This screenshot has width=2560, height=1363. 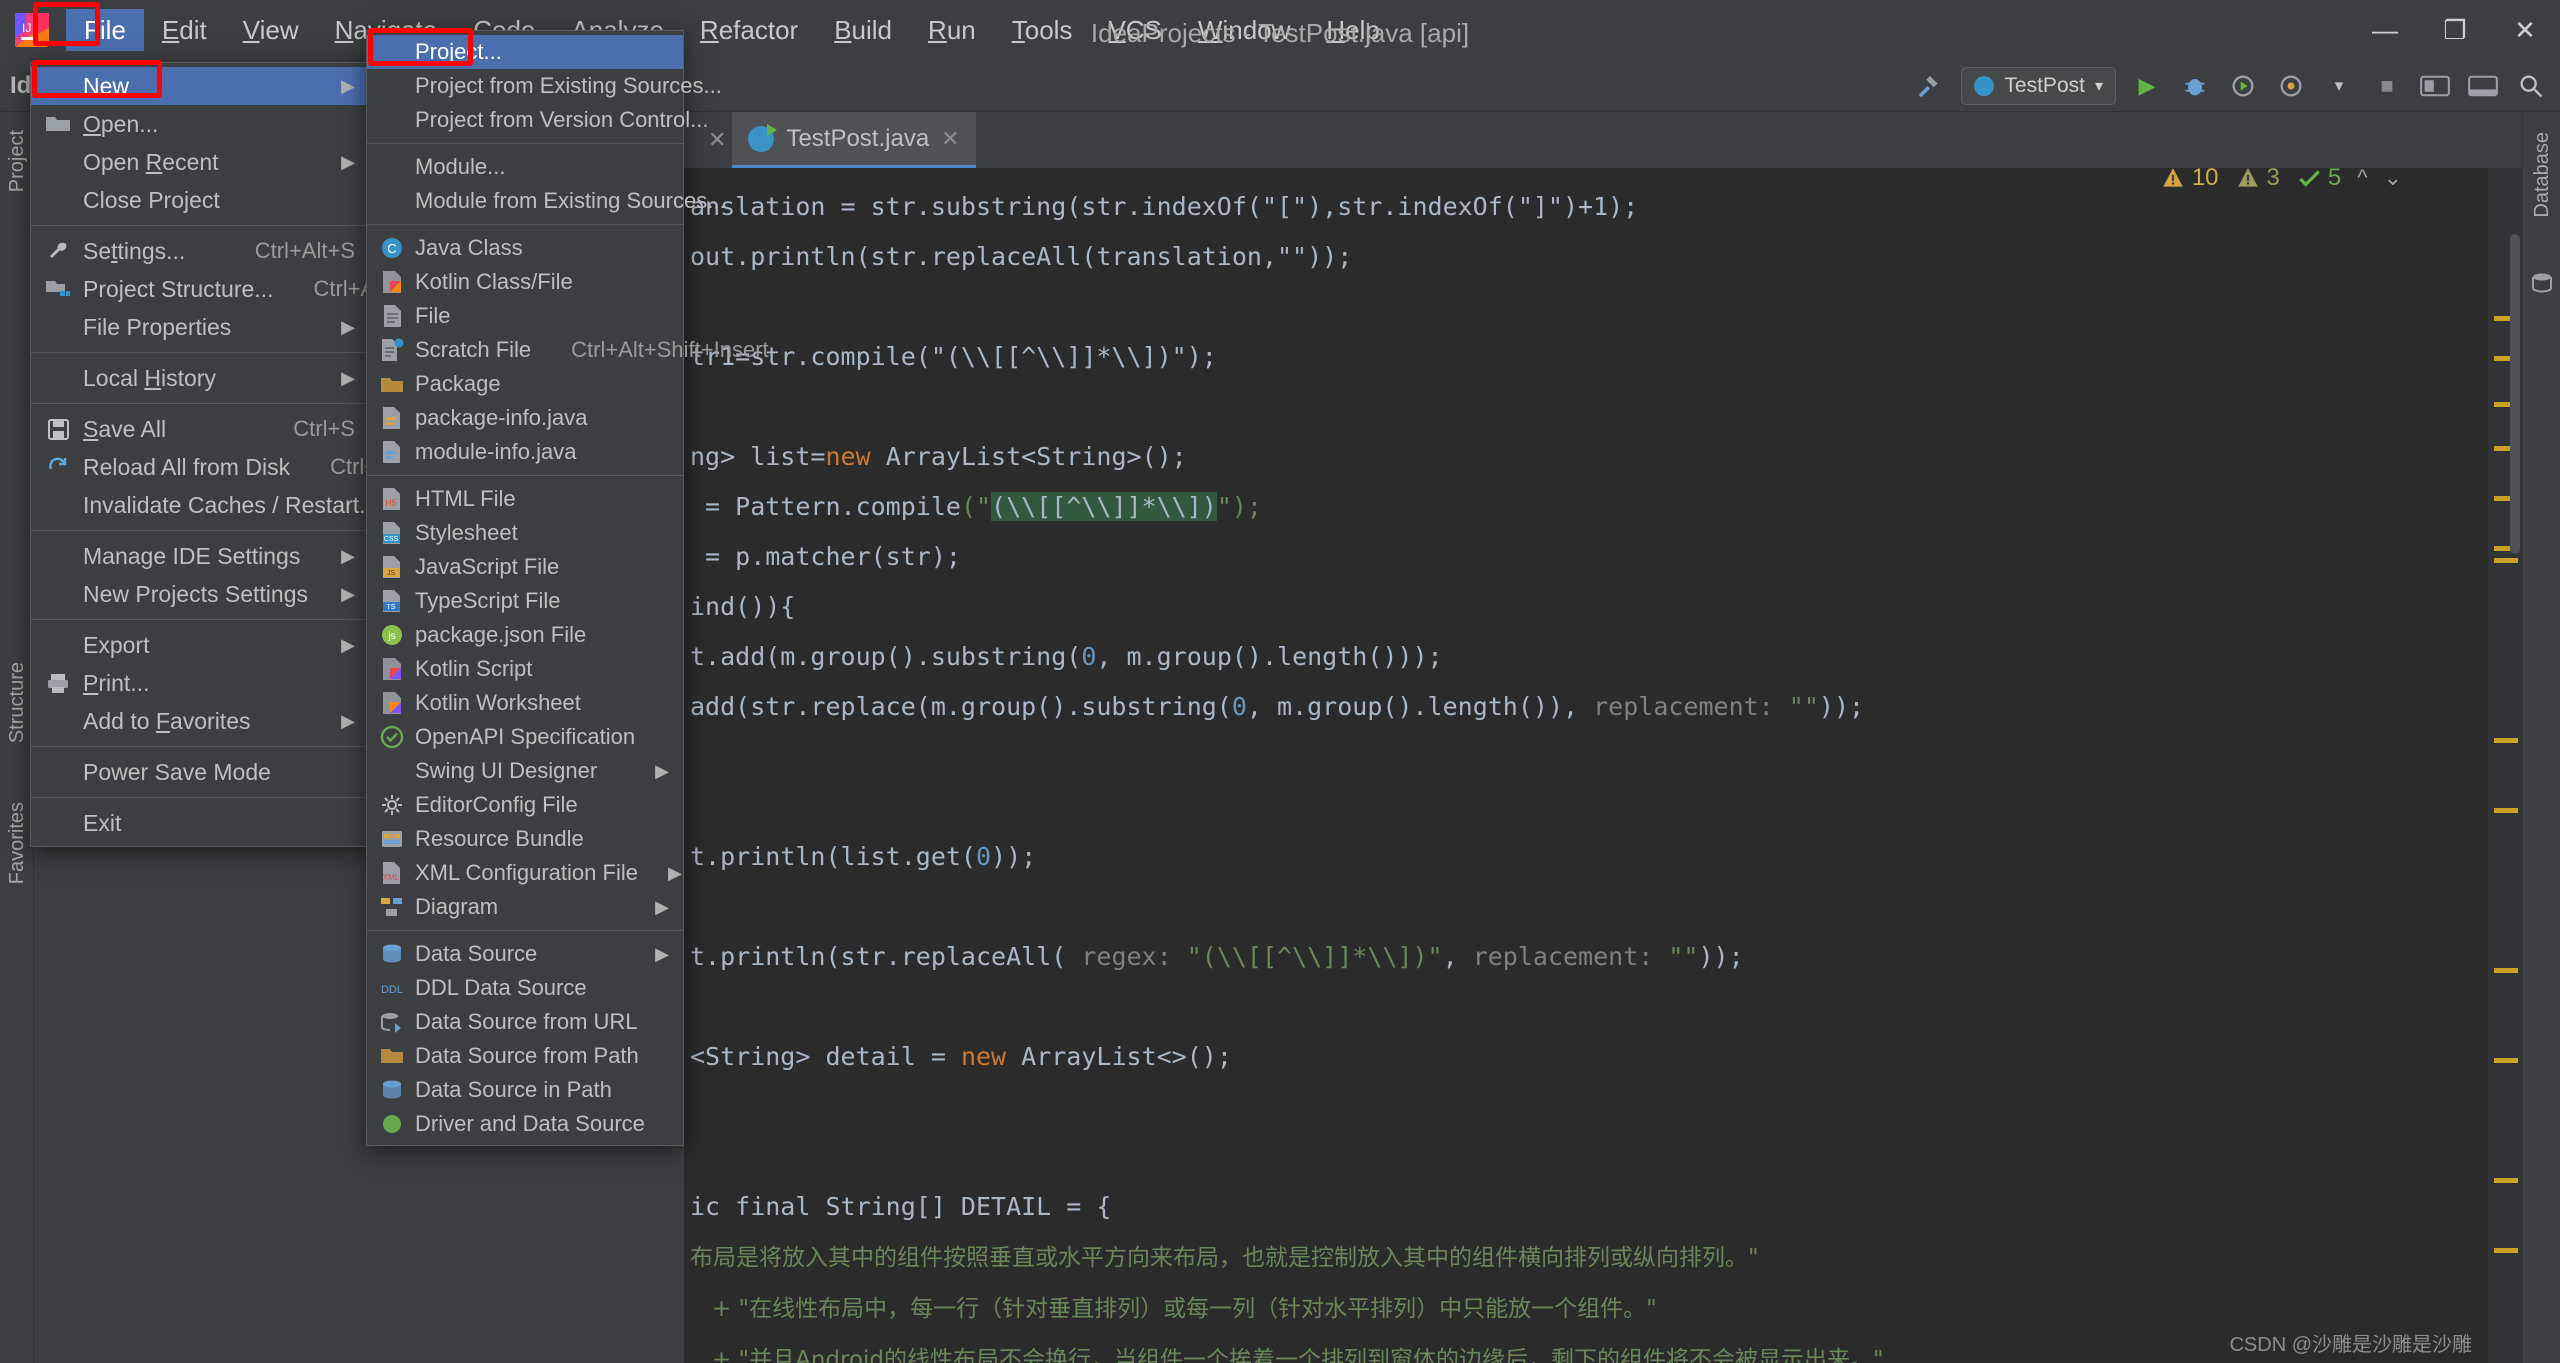 I want to click on search-icon, so click(x=2531, y=86).